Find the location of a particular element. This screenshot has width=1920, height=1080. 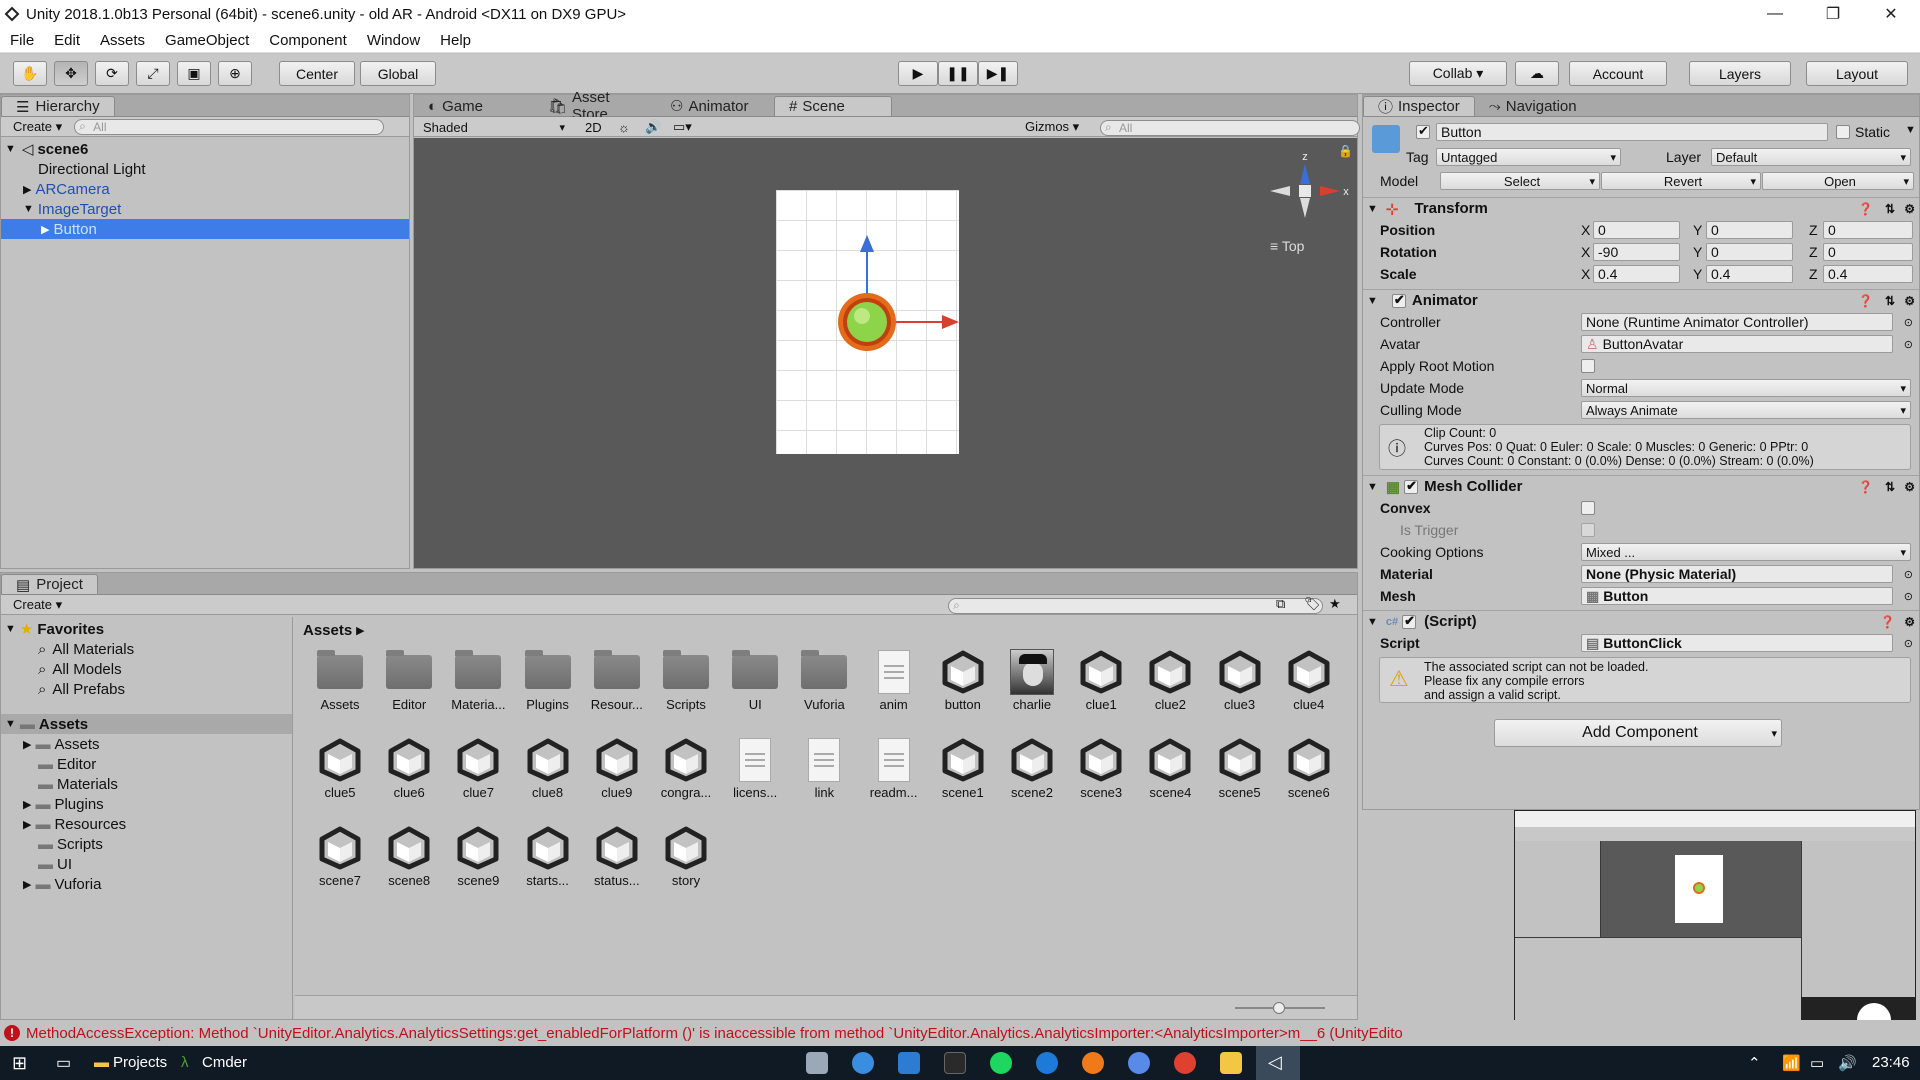

layout-button: Layout is located at coordinates (1857, 73).